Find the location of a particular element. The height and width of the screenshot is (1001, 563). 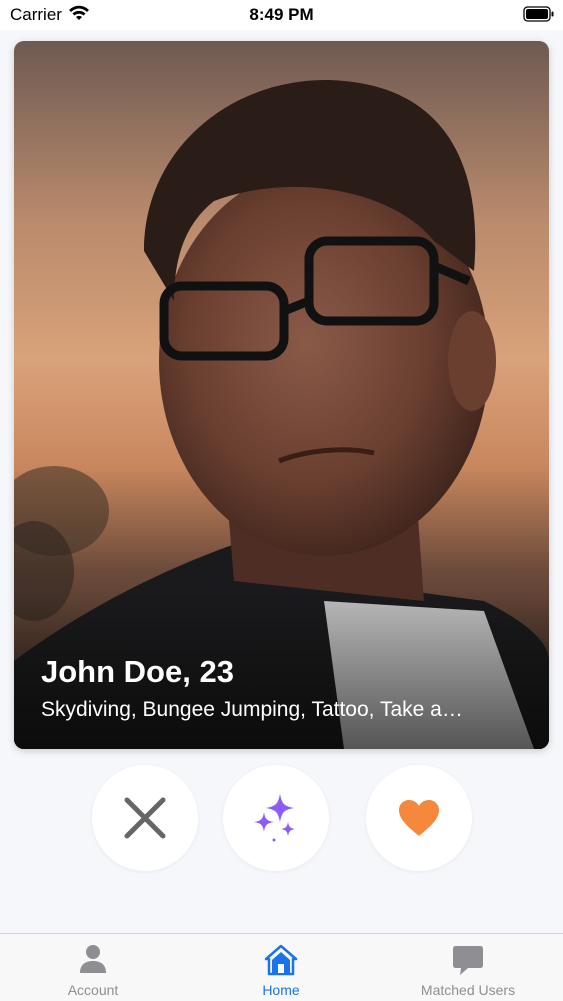

battery-icon is located at coordinates (539, 16).